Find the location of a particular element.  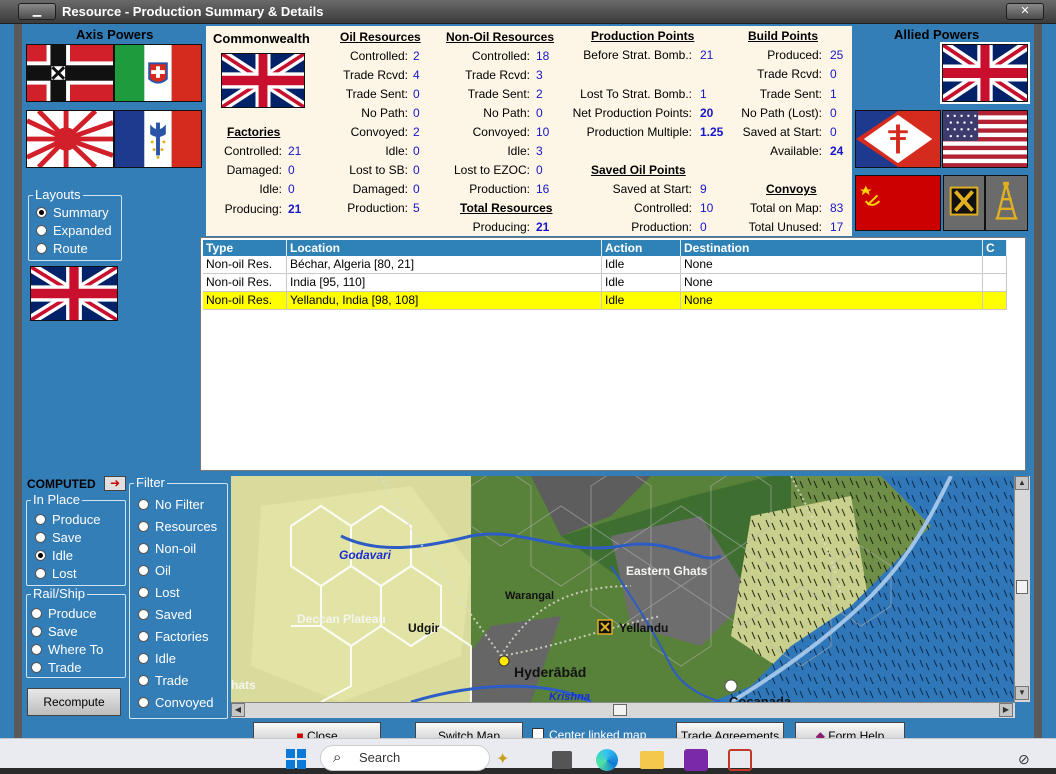

filter-oil-radio: Oil is located at coordinates (154, 570).